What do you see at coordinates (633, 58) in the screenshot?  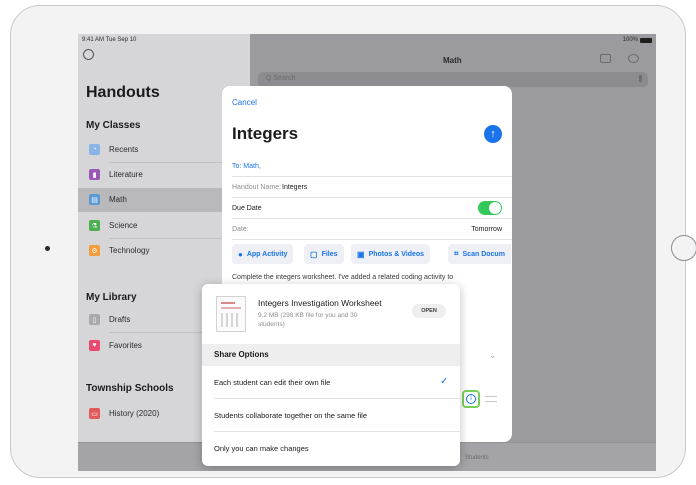 I see `account-icon` at bounding box center [633, 58].